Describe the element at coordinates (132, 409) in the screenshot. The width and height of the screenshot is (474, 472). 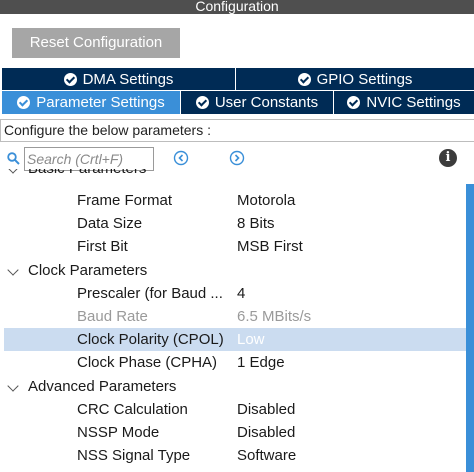
I see `param-name: CRC Calculation` at that location.